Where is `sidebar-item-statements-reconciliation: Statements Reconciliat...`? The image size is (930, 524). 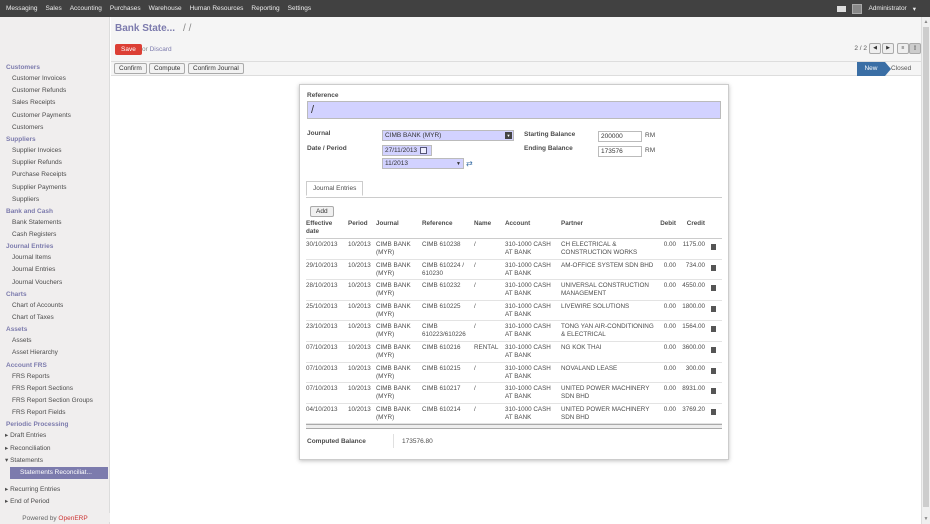
sidebar-item-statements-reconciliation: Statements Reconciliat... is located at coordinates (59, 473).